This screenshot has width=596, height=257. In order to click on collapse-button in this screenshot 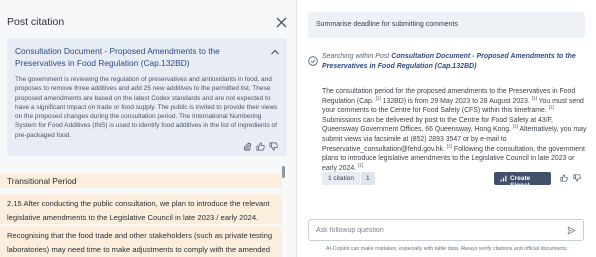, I will do `click(275, 52)`.